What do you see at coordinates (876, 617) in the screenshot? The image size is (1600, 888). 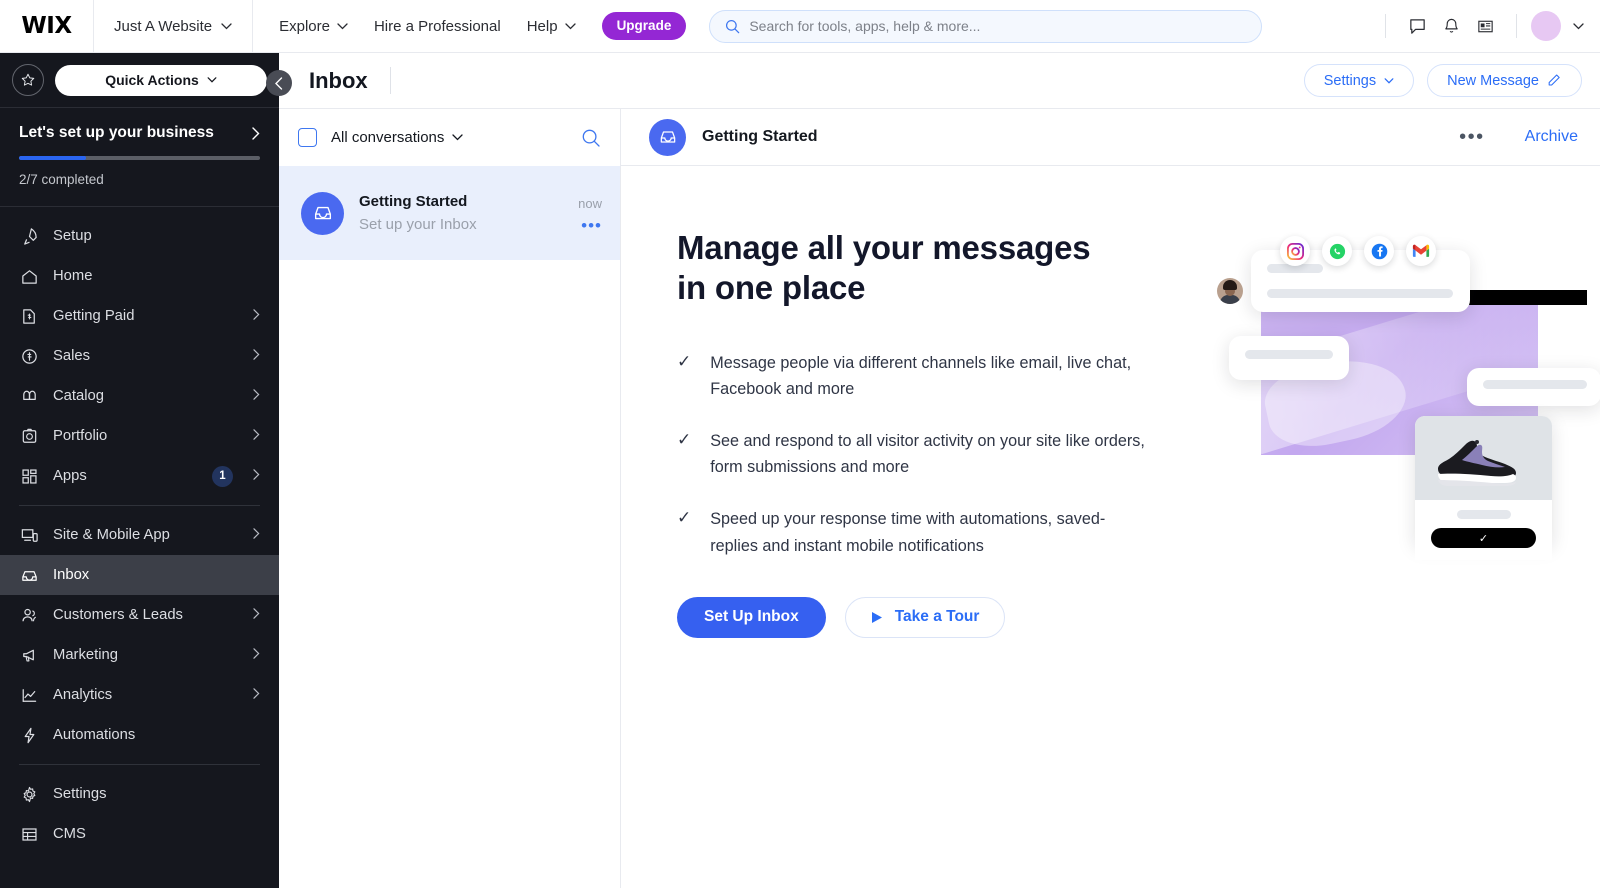 I see `play-icon` at bounding box center [876, 617].